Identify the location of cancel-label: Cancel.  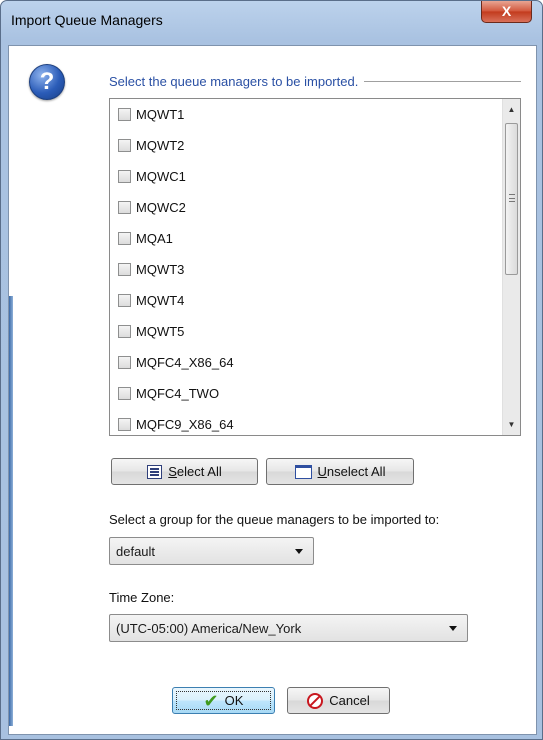
(349, 700).